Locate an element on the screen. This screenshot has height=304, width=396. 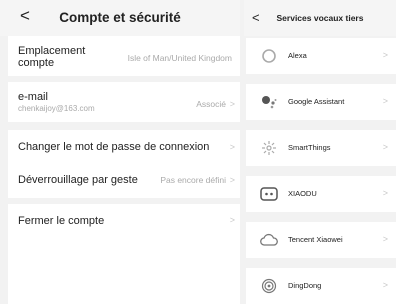
account-location-value: Isle of Man/United Kingdom is located at coordinates (179, 58).